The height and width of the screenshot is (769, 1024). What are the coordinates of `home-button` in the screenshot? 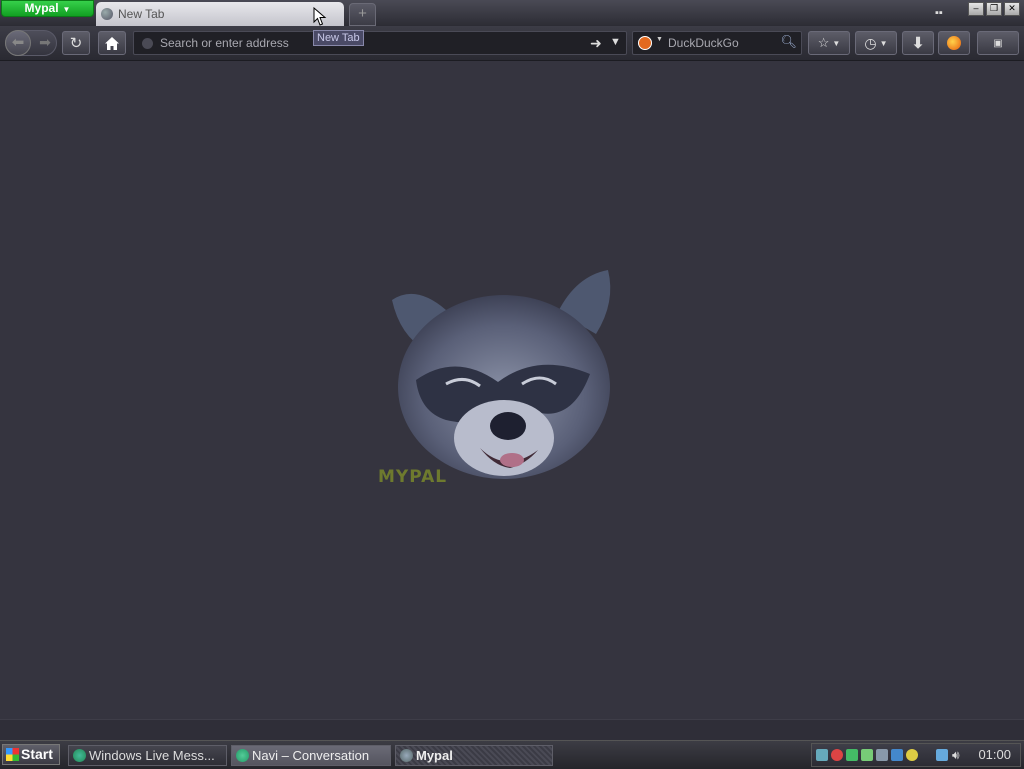 It's located at (112, 43).